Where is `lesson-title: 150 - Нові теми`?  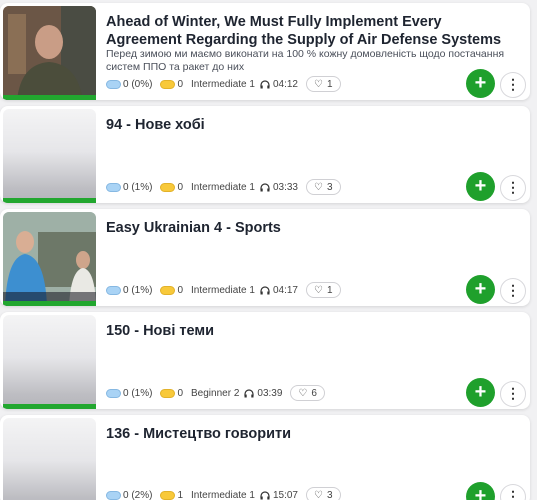
lesson-title: 150 - Нові теми is located at coordinates (311, 331).